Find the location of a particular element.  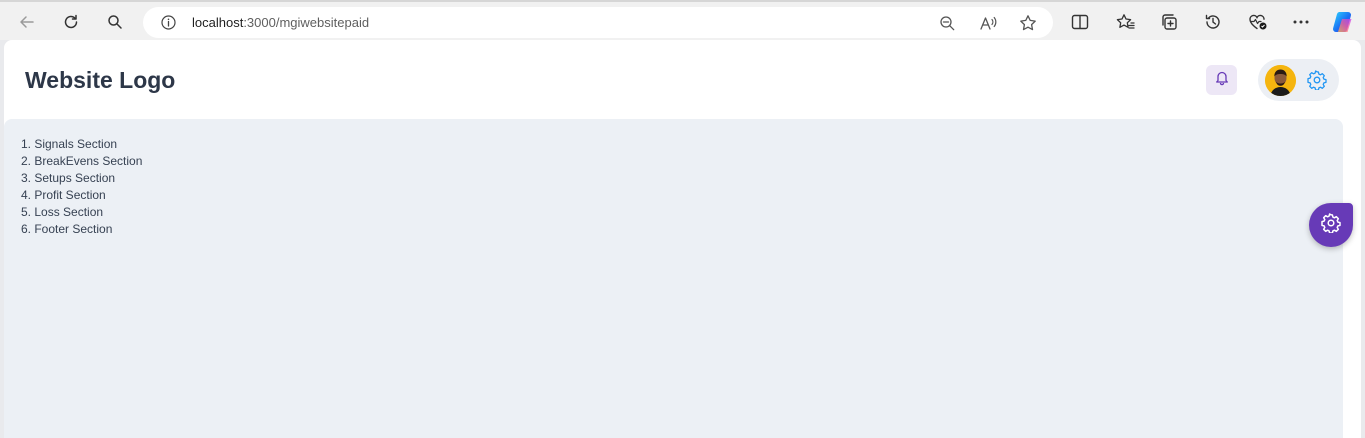

read-aloud-icon is located at coordinates (988, 23).